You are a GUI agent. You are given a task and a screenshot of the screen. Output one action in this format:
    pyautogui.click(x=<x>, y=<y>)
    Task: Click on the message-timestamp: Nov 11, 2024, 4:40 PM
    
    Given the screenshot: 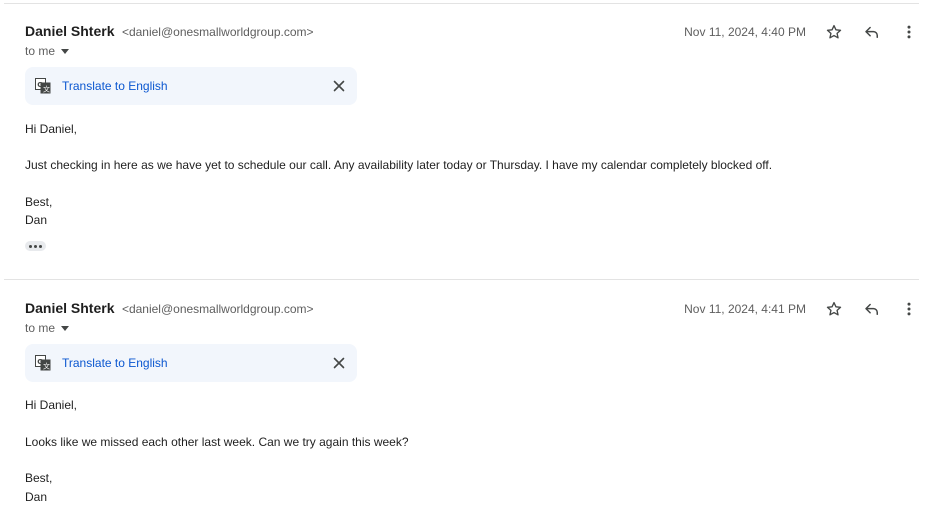 What is the action you would take?
    pyautogui.click(x=745, y=32)
    